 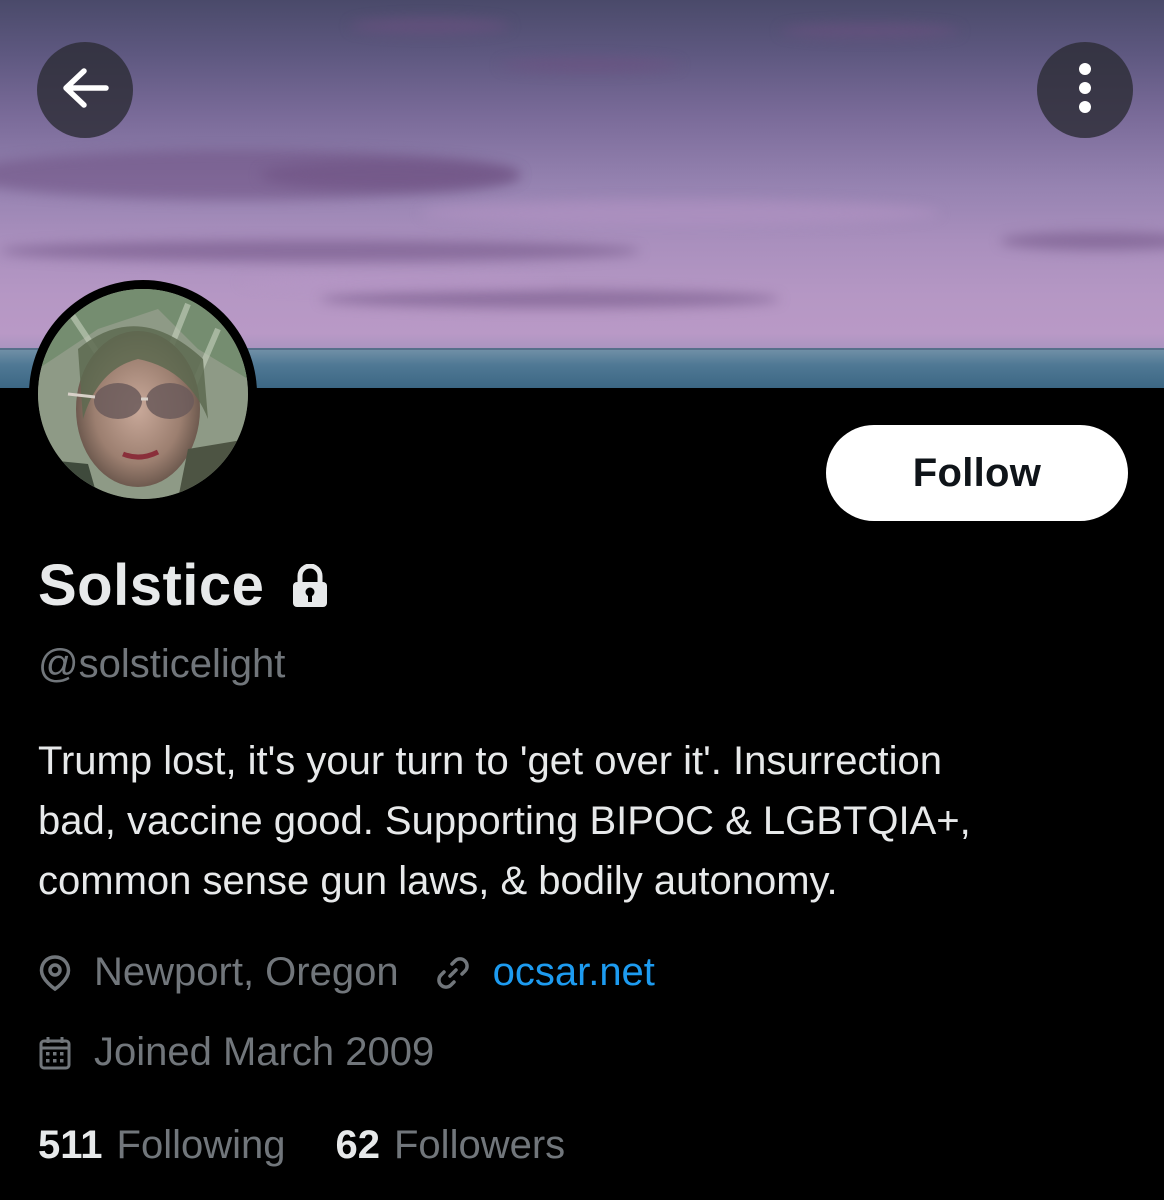 I want to click on calendar-icon, so click(x=55, y=1053).